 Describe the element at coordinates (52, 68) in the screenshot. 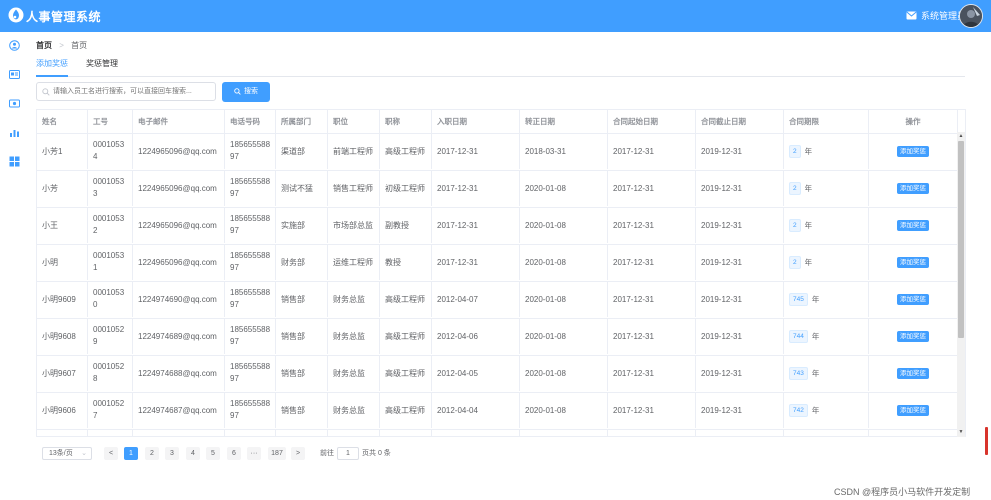

I see `tab-add-reward: 添加奖惩` at that location.